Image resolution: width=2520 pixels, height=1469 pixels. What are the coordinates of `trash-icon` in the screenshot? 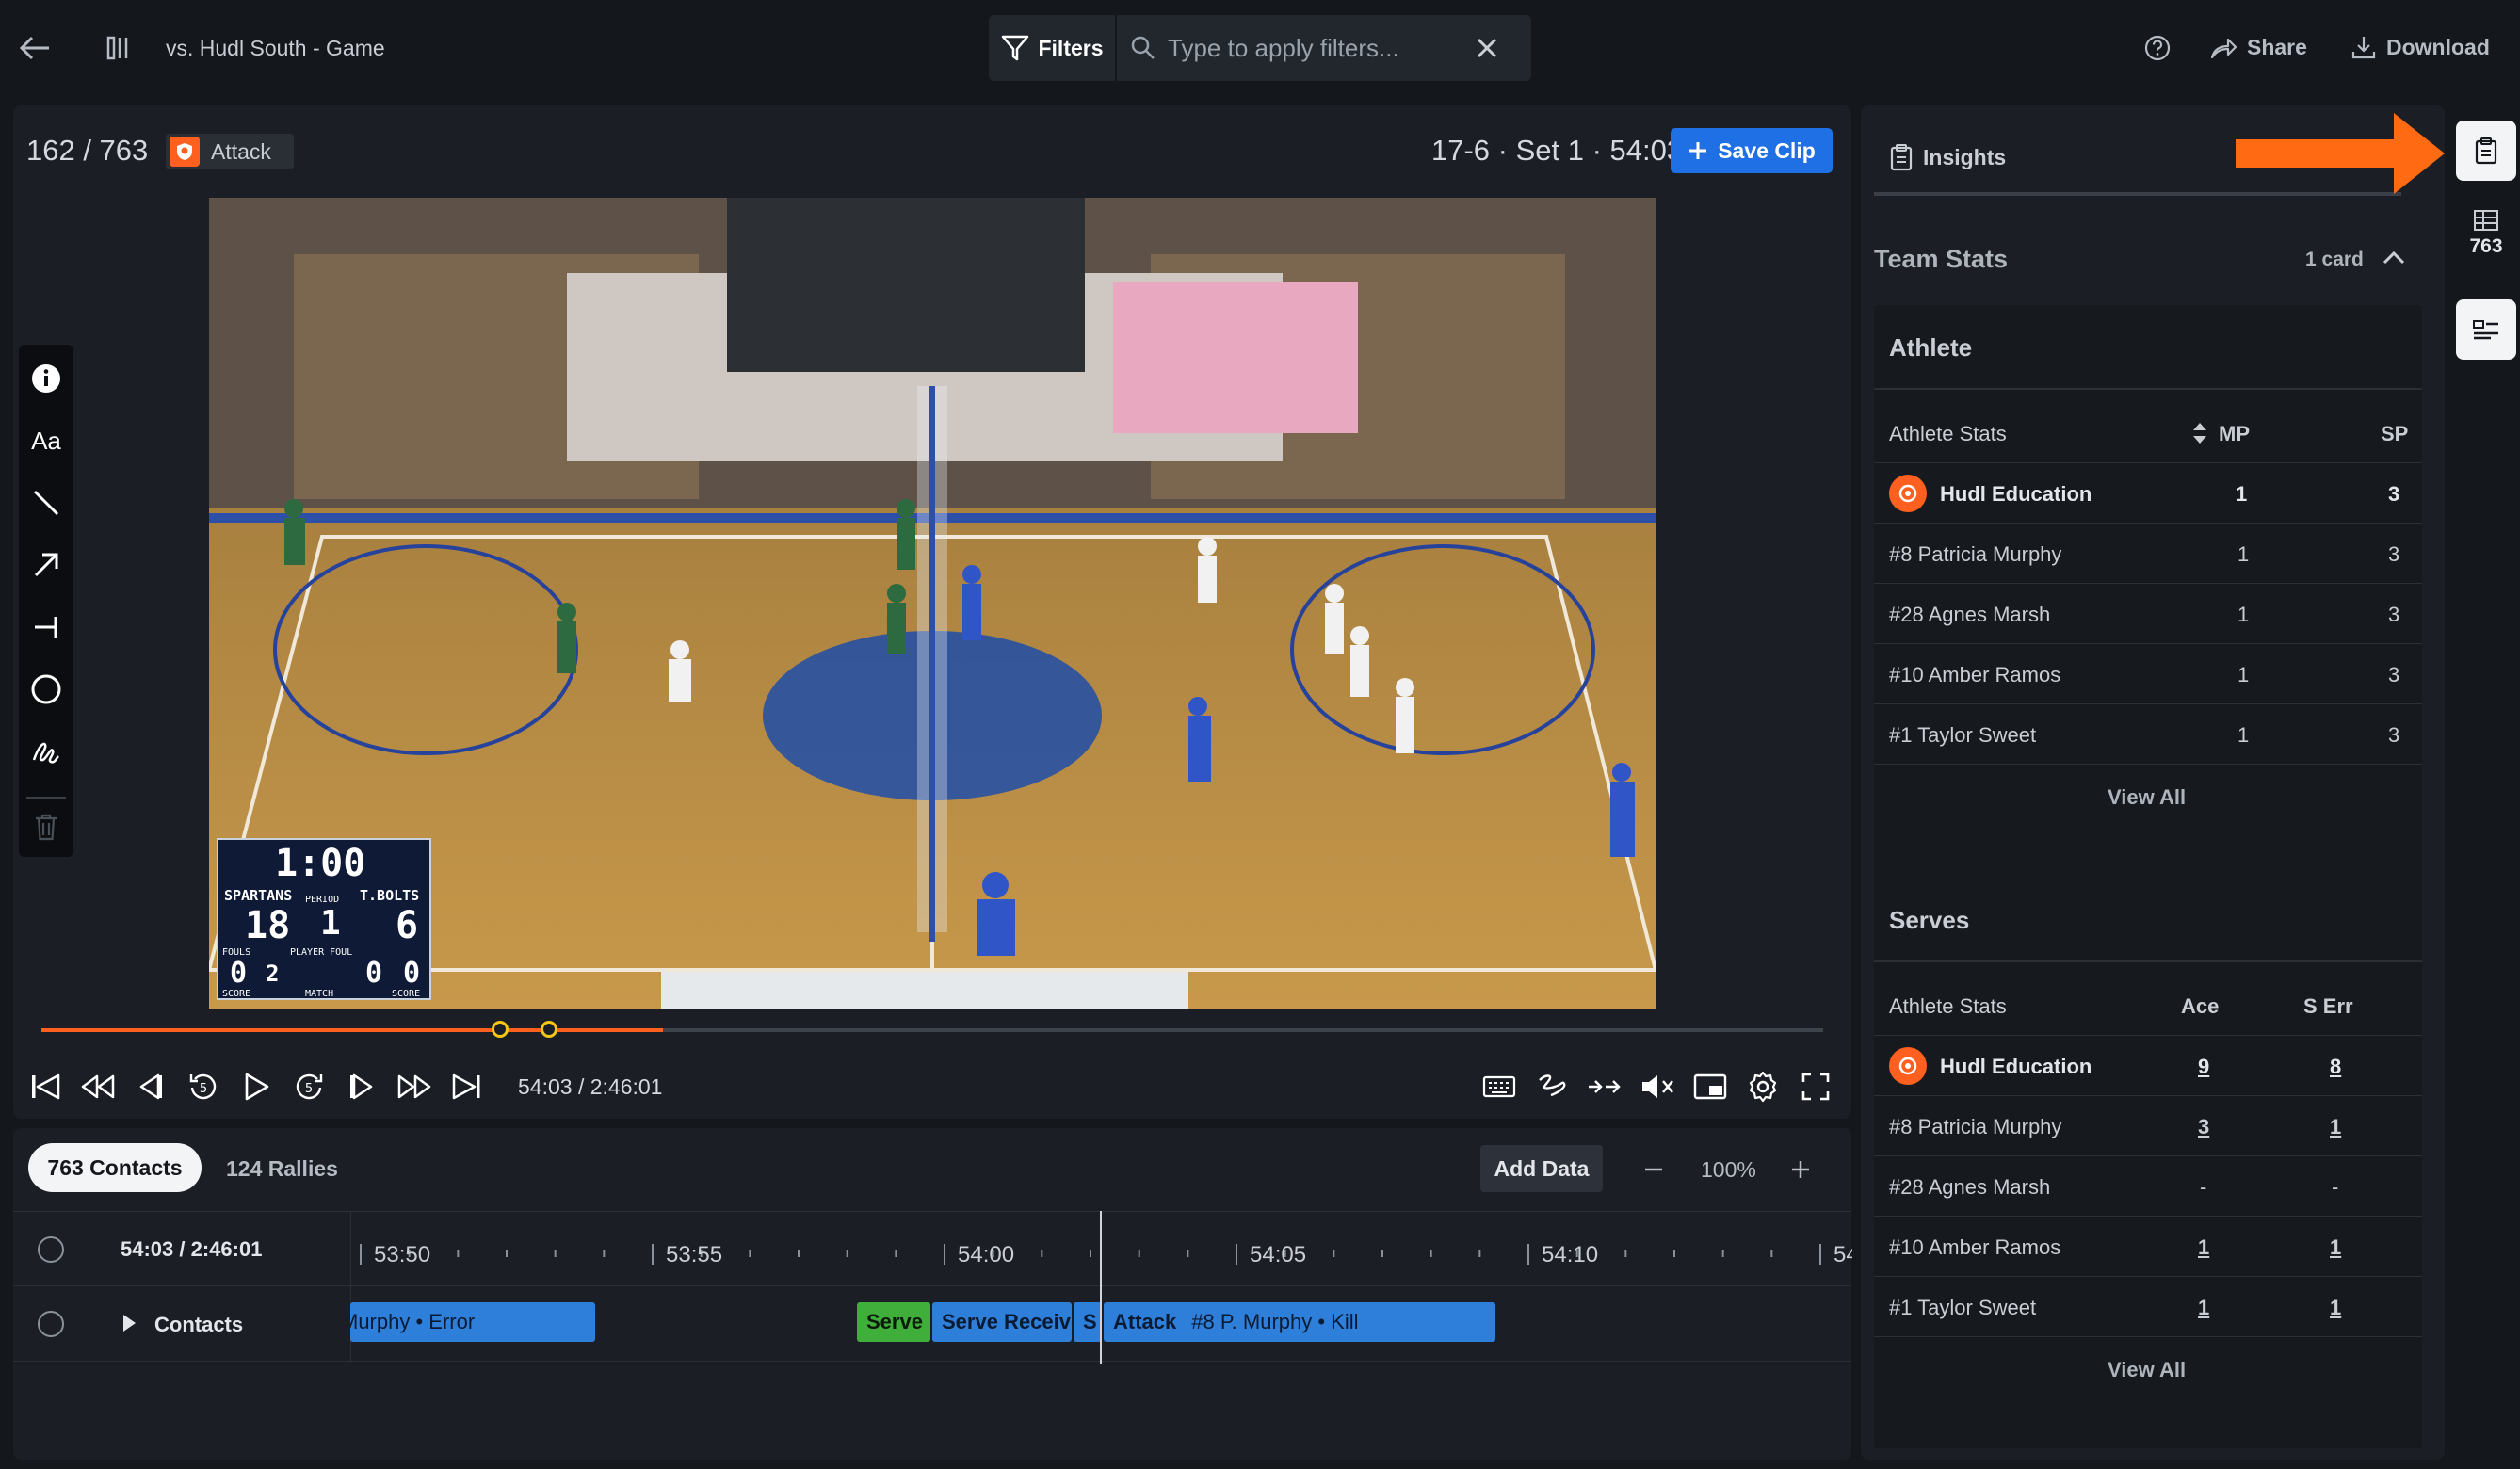 It's located at (46, 827).